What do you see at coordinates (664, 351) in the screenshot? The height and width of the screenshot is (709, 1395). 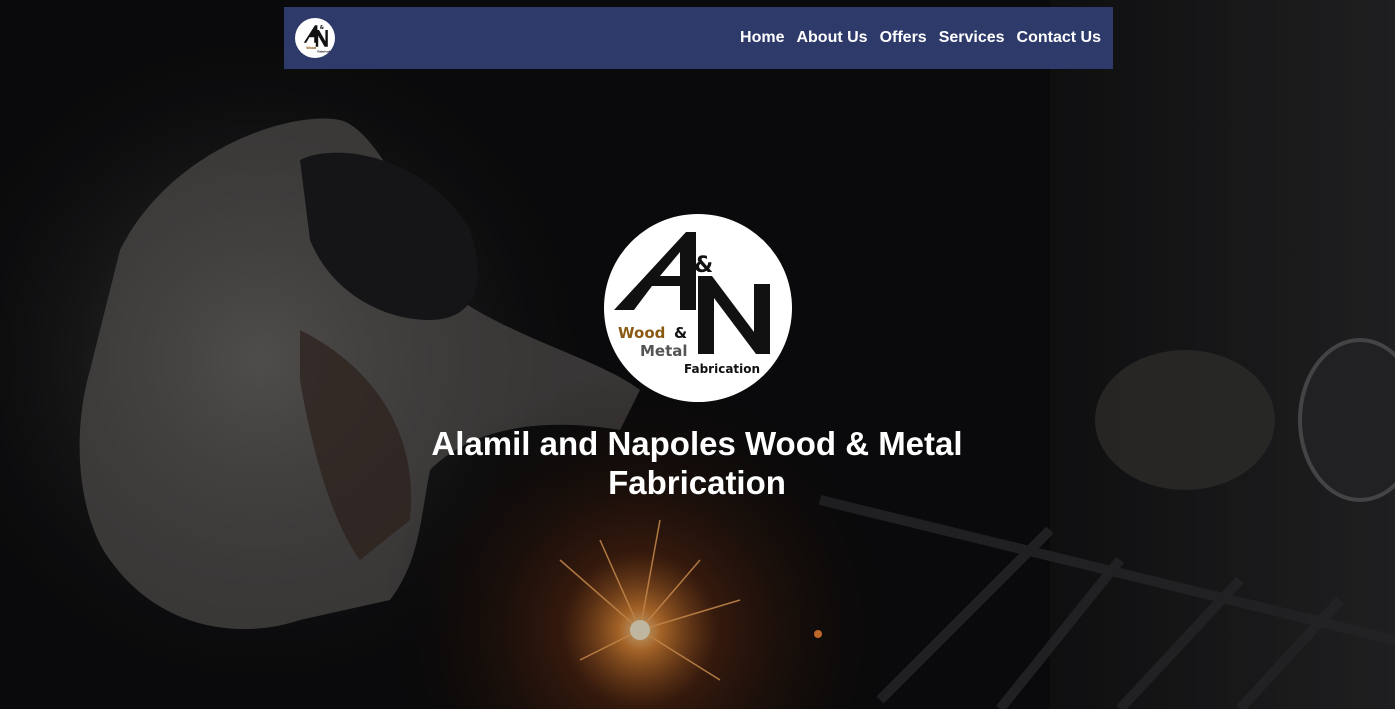 I see `svg-text: Metal` at bounding box center [664, 351].